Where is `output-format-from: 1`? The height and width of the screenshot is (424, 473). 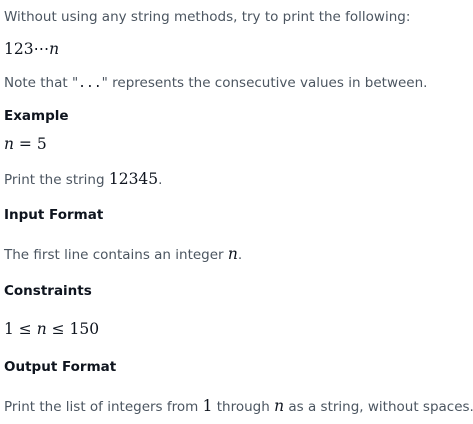 output-format-from: 1 is located at coordinates (207, 406).